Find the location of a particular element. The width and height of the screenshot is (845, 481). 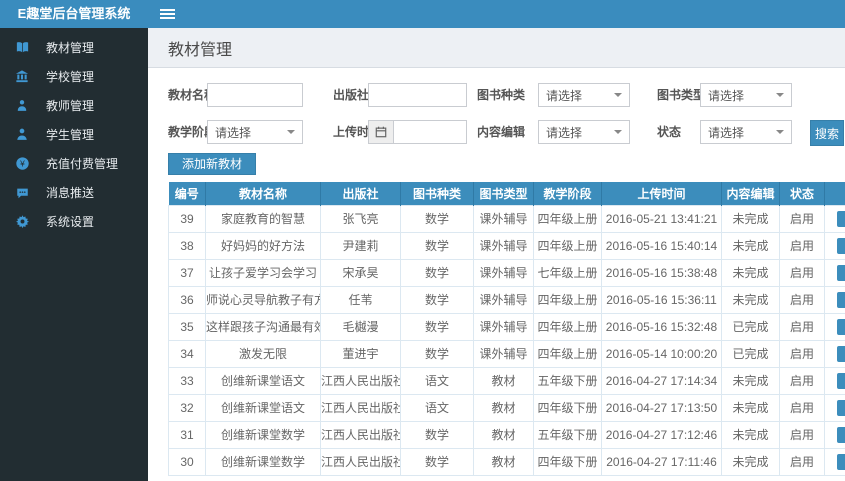

table-cell: 张飞亮 is located at coordinates (360, 218).